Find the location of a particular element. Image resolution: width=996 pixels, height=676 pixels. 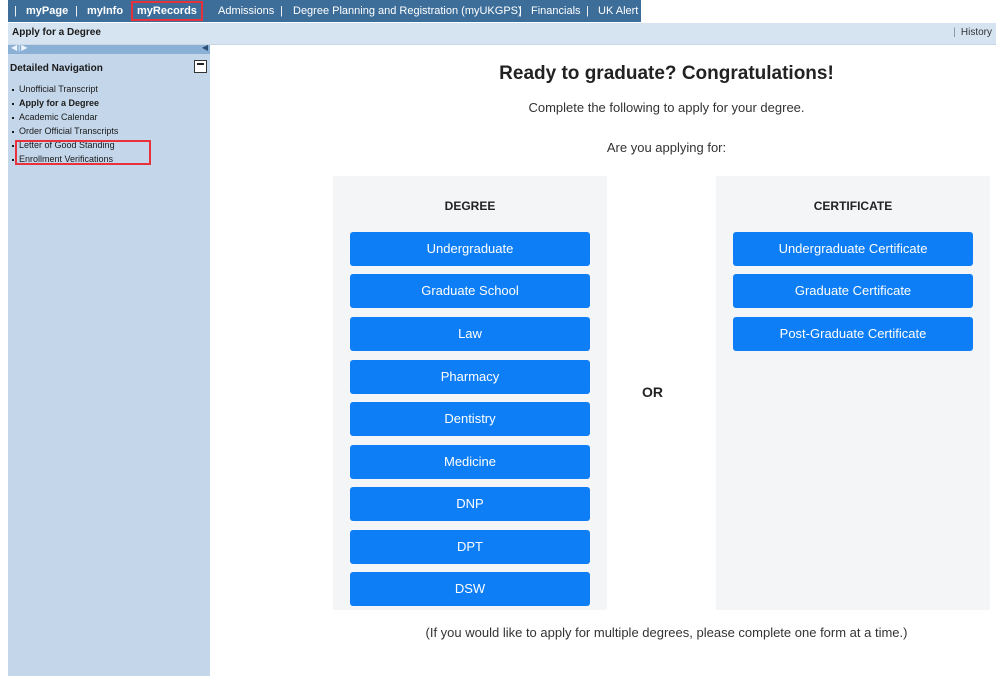

nav-link-label: Academic Calendar is located at coordinates (58, 117).